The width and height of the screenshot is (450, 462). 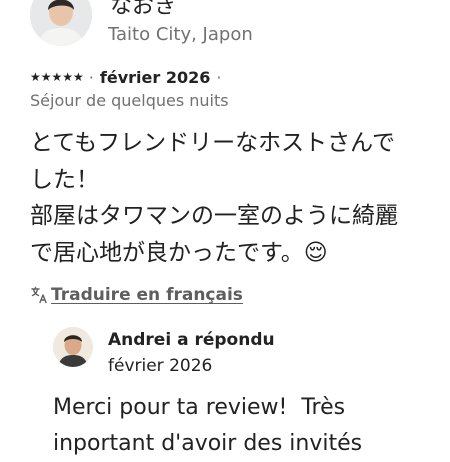 I want to click on review-date: février 2026, so click(x=155, y=77).